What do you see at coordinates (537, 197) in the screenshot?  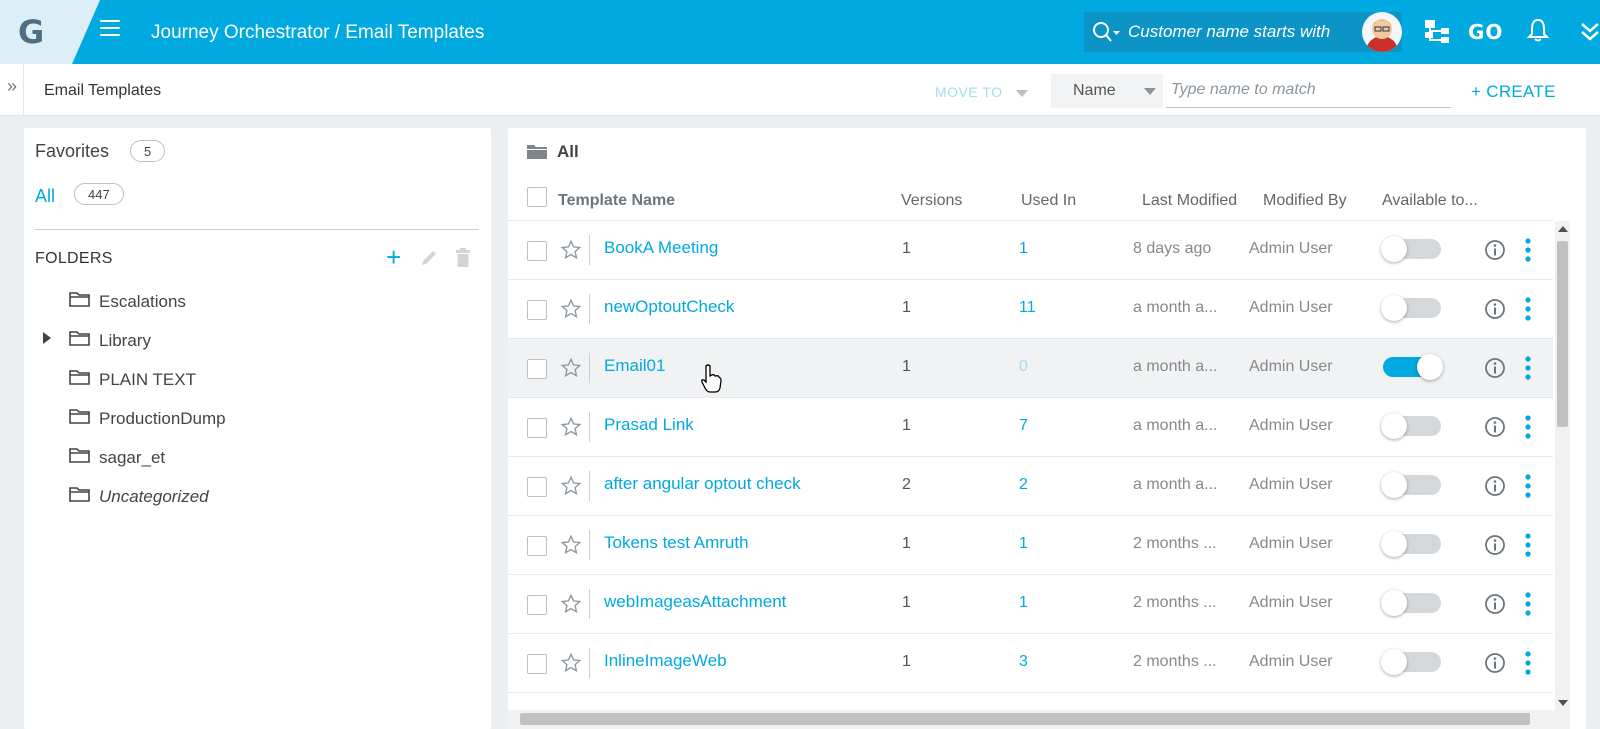 I see `select-all-checkbox` at bounding box center [537, 197].